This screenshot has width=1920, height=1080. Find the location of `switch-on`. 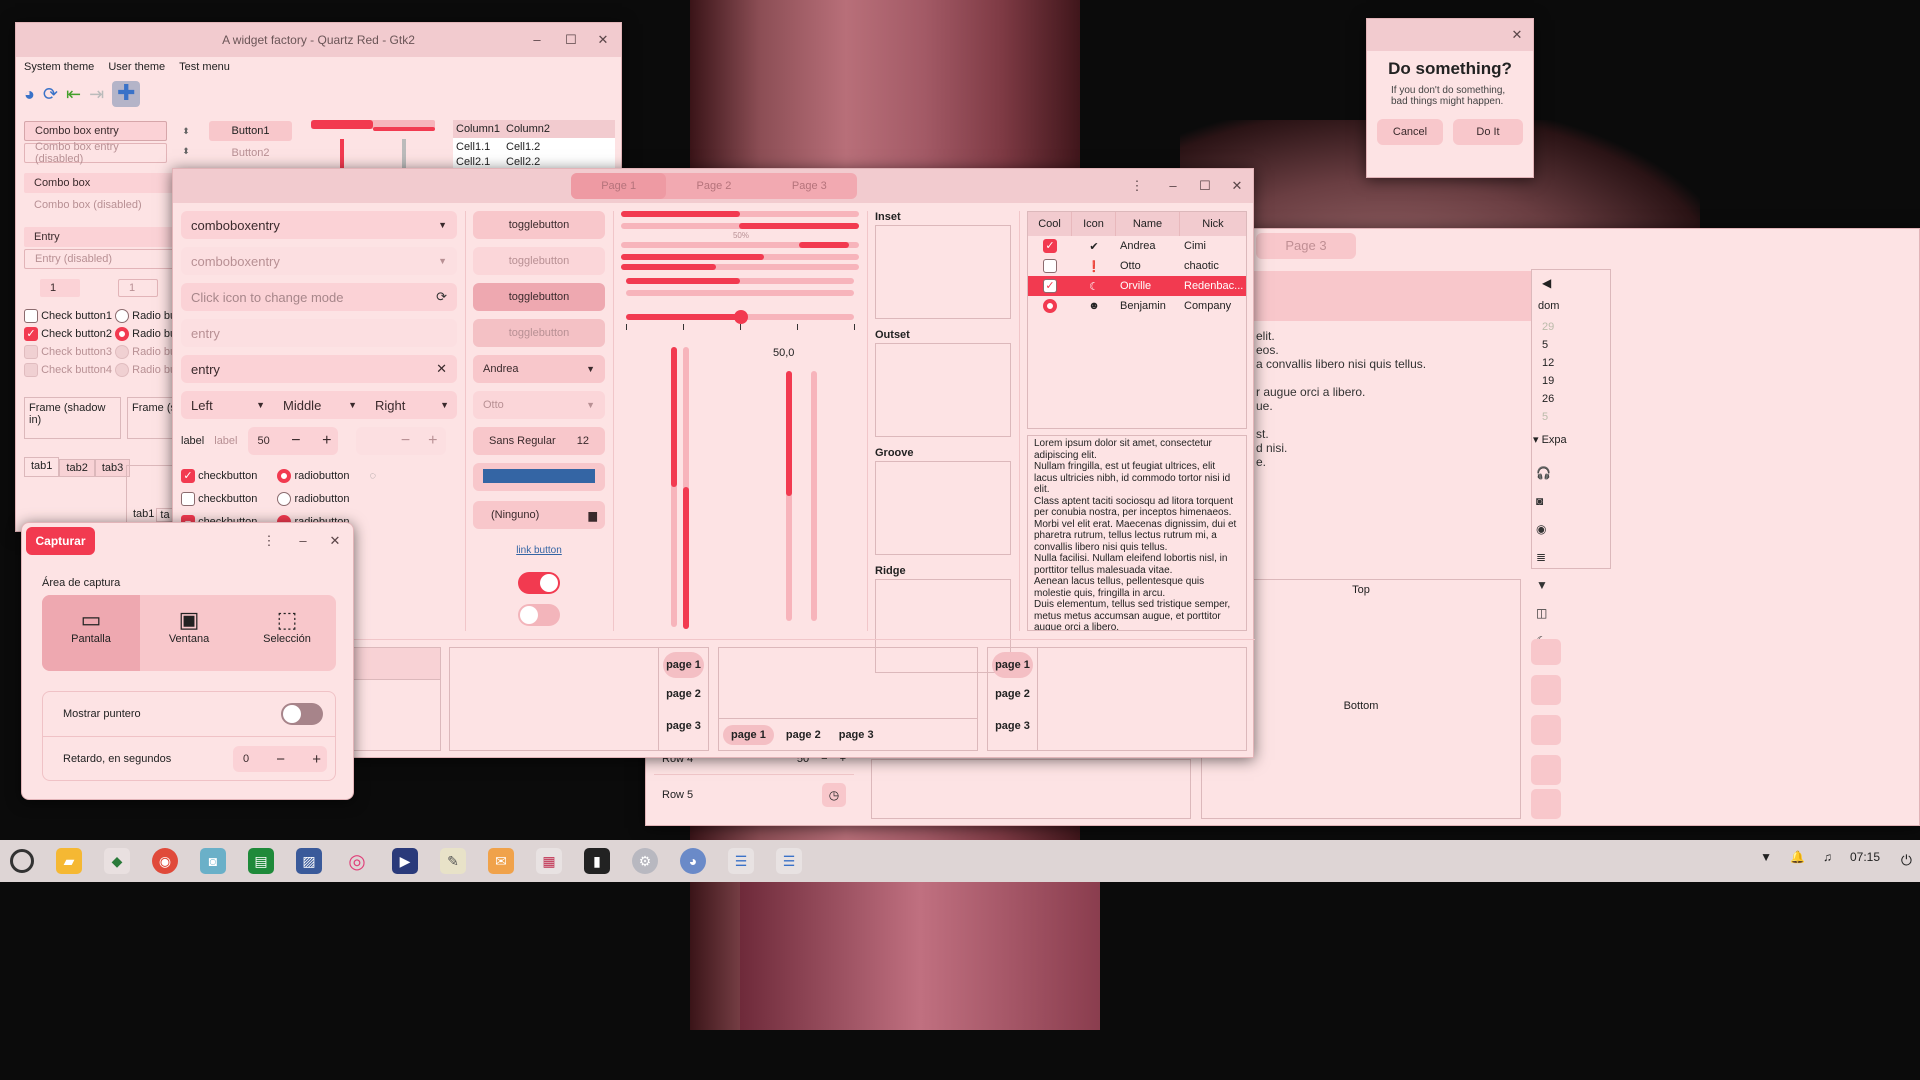

switch-on is located at coordinates (539, 583).